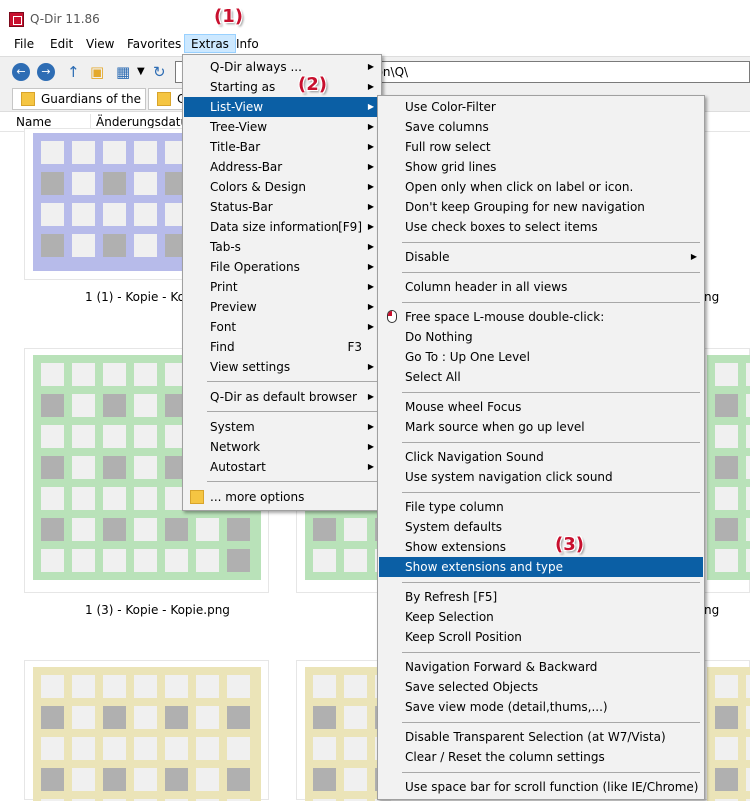  What do you see at coordinates (541, 667) in the screenshot?
I see `menu-item-navigation-forward-backward: Navigation Forward & Backward` at bounding box center [541, 667].